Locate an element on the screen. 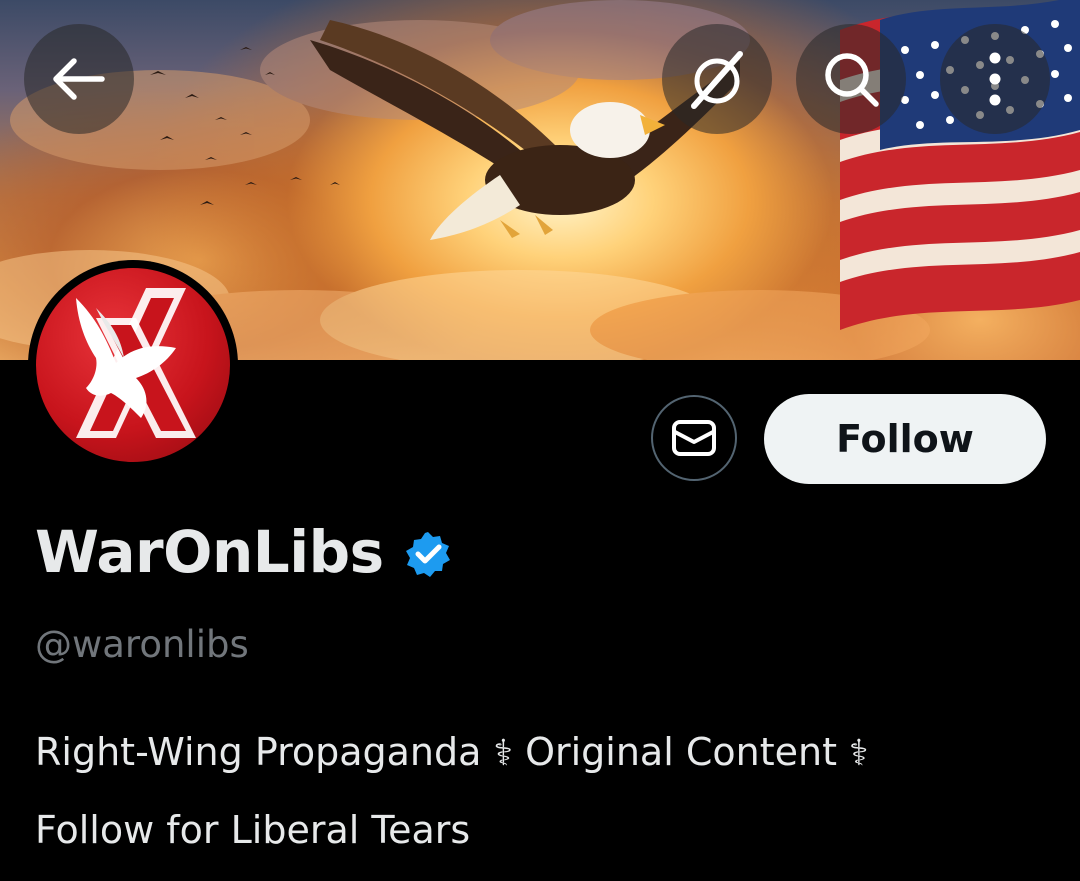 The image size is (1080, 881). staff-symbol-2: ⚕ is located at coordinates (859, 753).